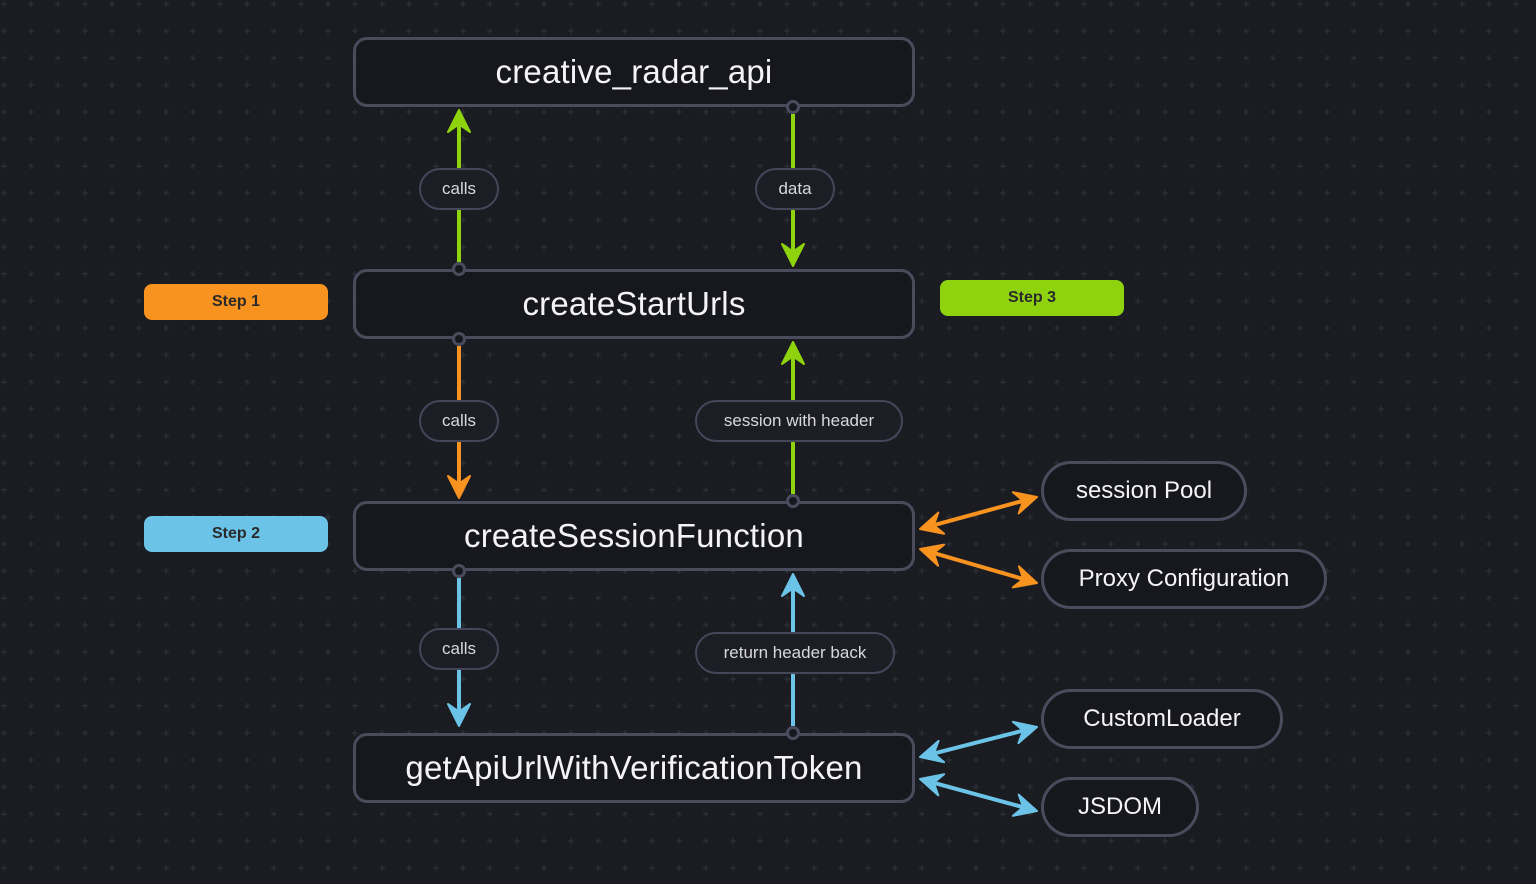  What do you see at coordinates (459, 339) in the screenshot?
I see `port-create-start-urls-bottom` at bounding box center [459, 339].